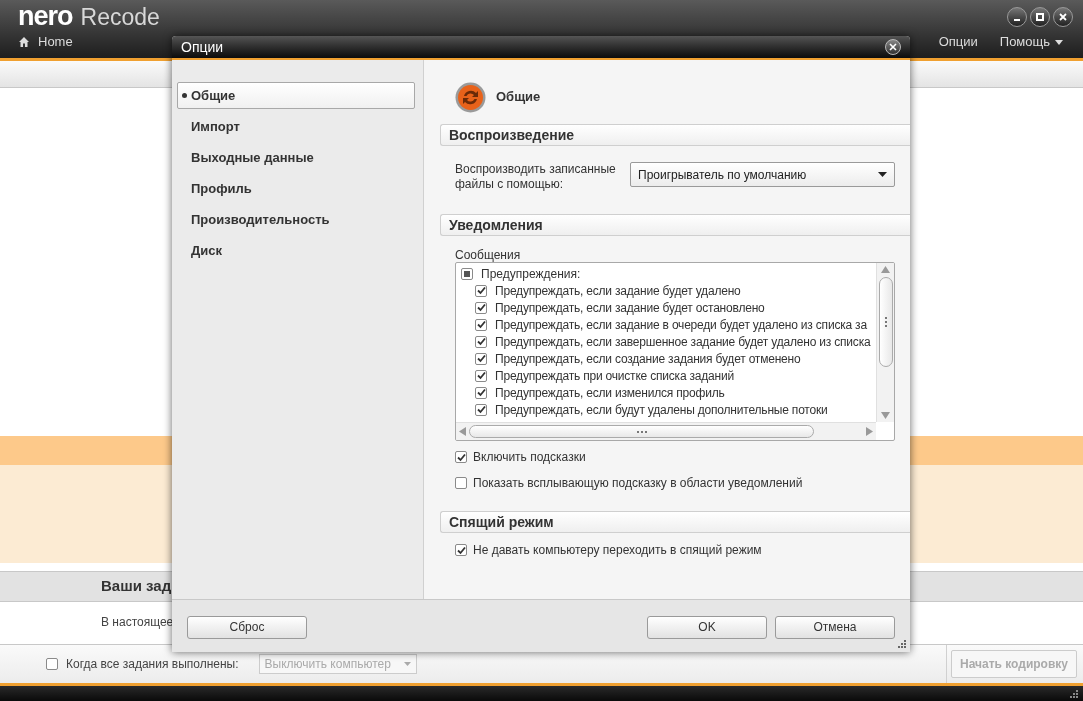 This screenshot has height=701, width=1083. I want to click on scroll-right-icon, so click(869, 432).